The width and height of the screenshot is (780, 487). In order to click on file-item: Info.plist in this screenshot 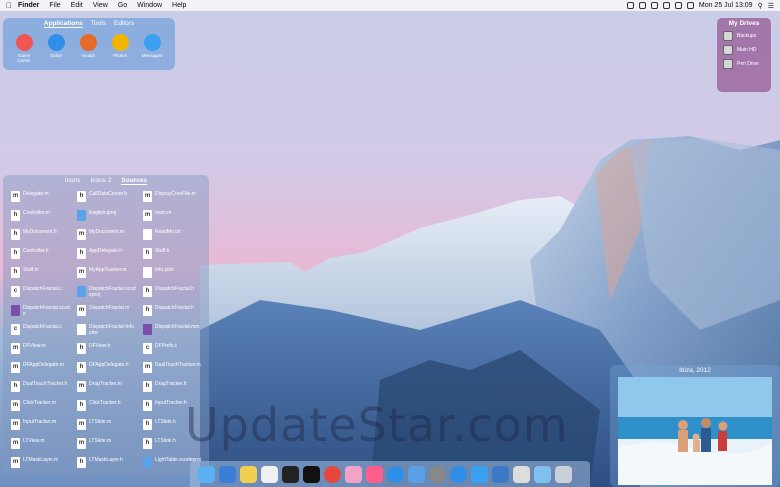, I will do `click(176, 276)`.